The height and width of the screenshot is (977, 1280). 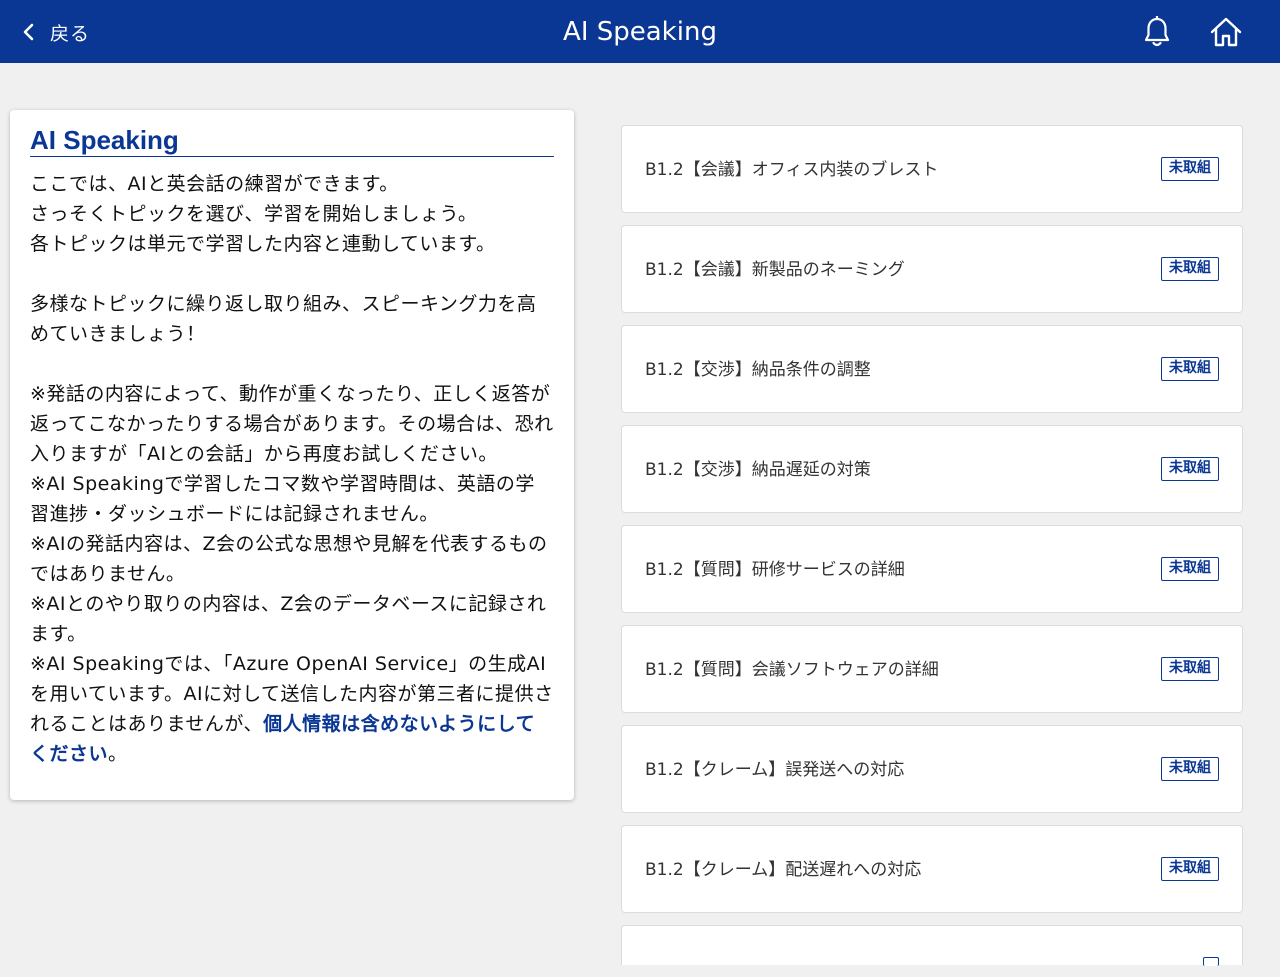 What do you see at coordinates (775, 570) in the screenshot?
I see `topic-label: B1.2【質問】研修サービスの詳細` at bounding box center [775, 570].